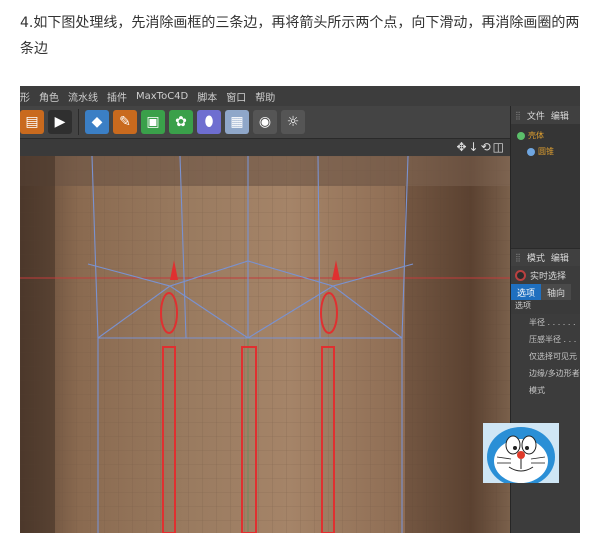  I want to click on menu-item-plugins: 插件, so click(117, 96).